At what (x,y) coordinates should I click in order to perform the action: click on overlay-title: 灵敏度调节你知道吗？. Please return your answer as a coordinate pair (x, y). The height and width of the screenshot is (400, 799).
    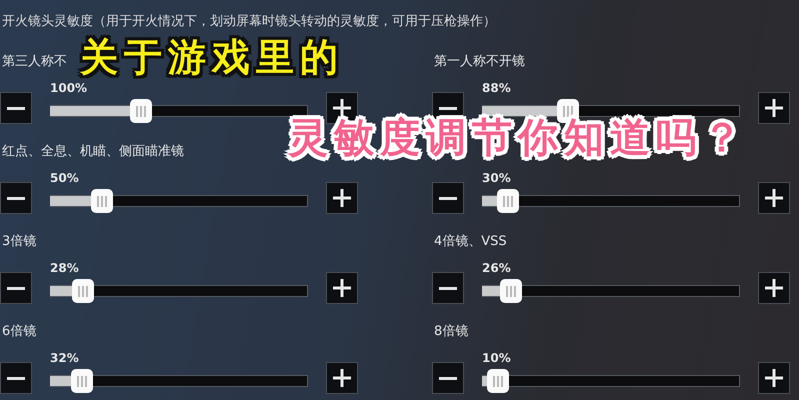
    Looking at the image, I should click on (518, 138).